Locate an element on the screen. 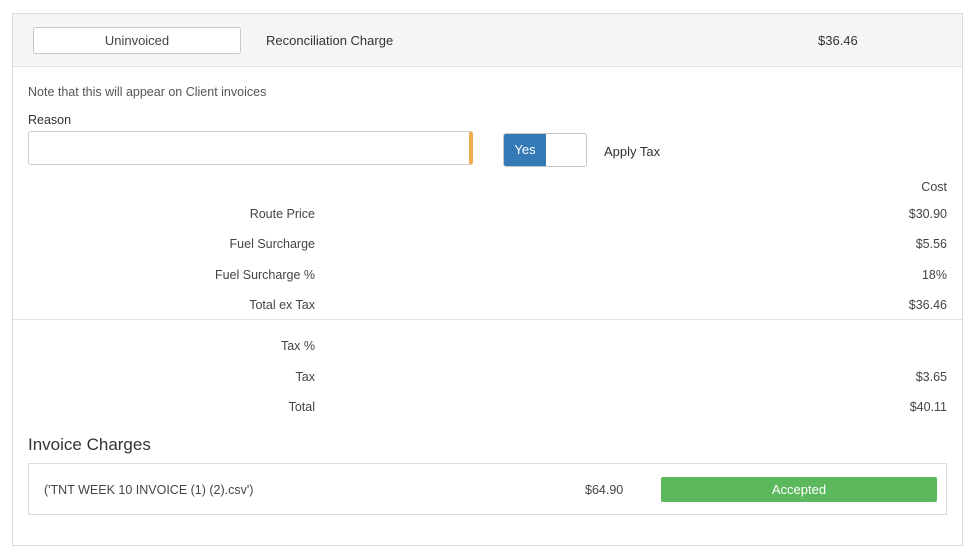 The image size is (975, 552). apply-tax-toggle: Yes is located at coordinates (545, 150).